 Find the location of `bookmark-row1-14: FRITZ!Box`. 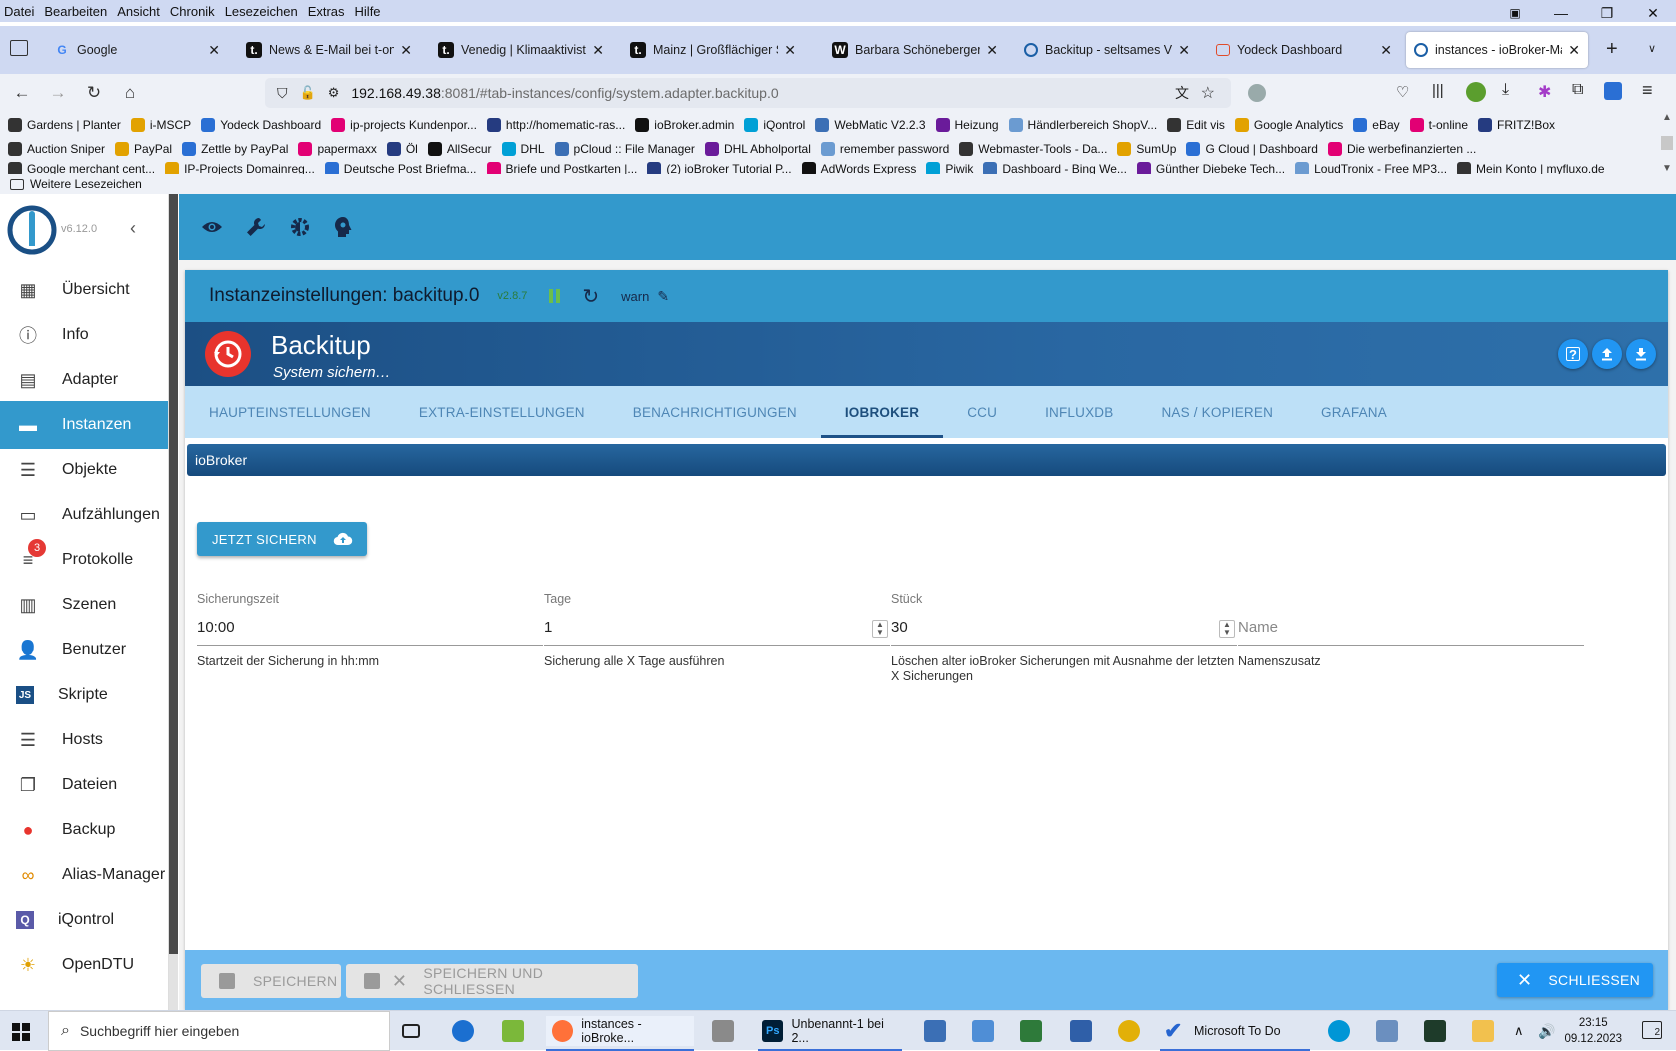

bookmark-row1-14: FRITZ!Box is located at coordinates (1516, 125).